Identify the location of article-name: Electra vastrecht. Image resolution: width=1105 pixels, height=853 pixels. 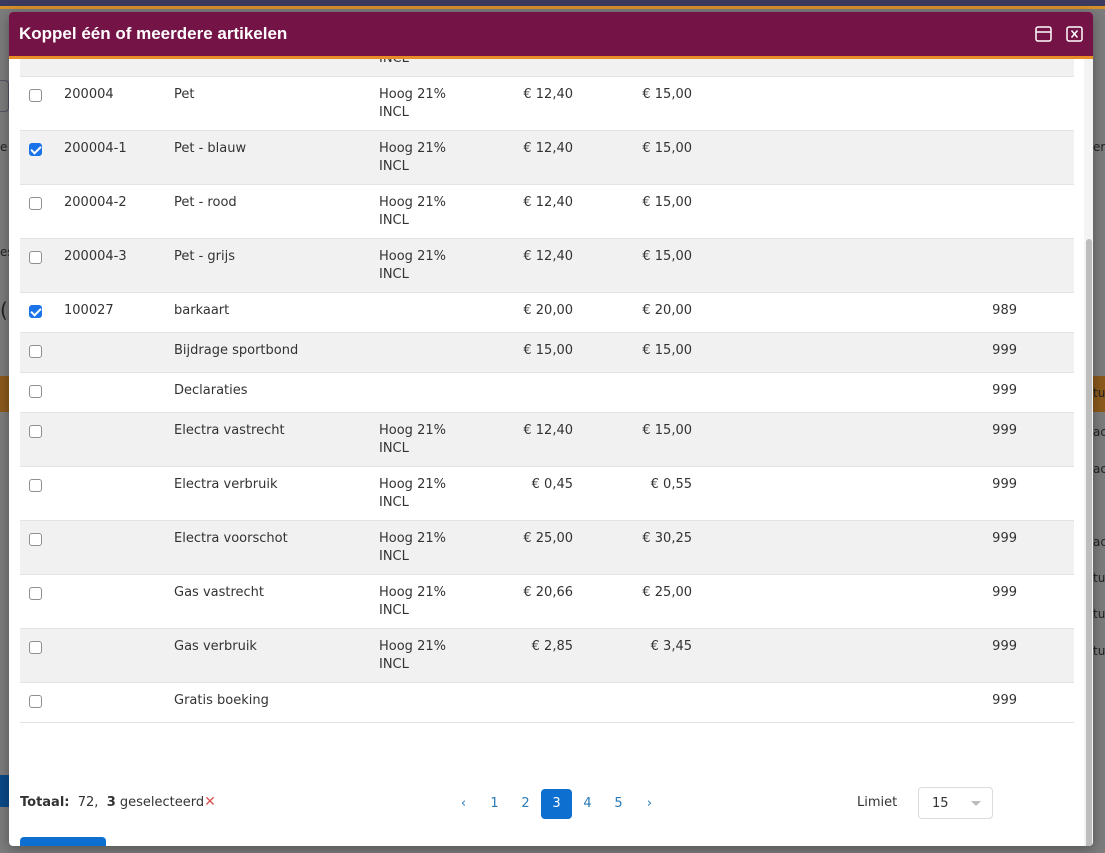
(229, 430).